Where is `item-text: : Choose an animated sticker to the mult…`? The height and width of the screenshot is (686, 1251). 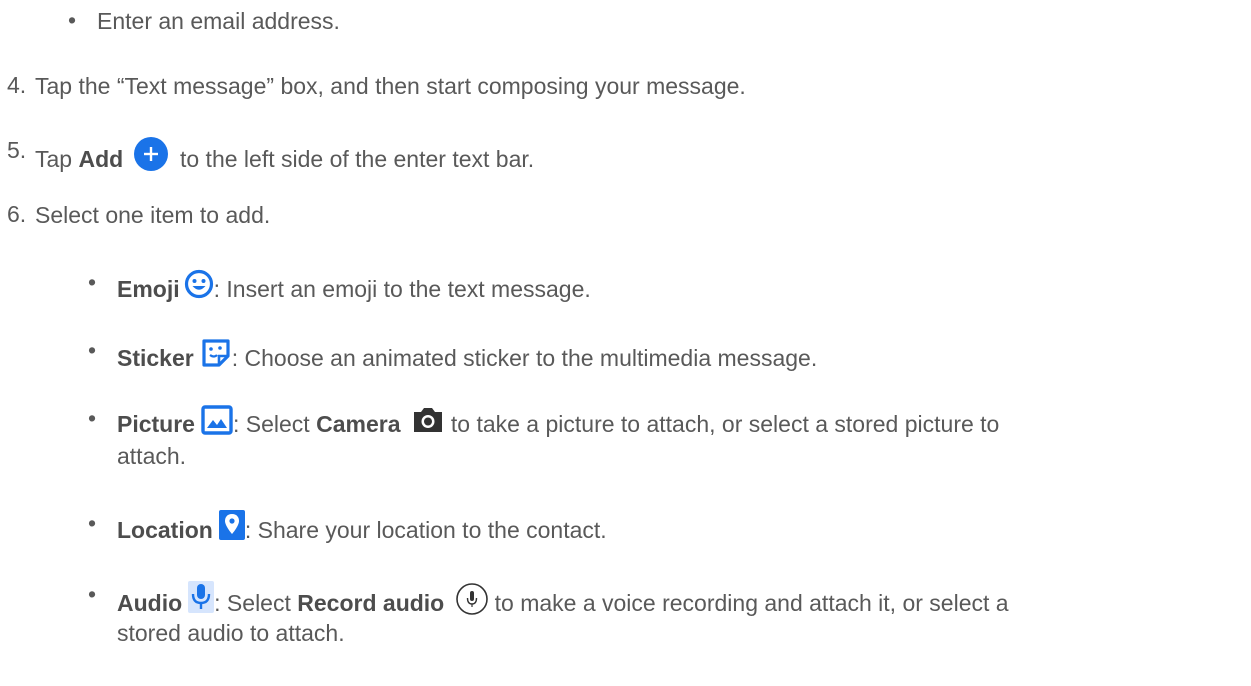 item-text: : Choose an animated sticker to the mult… is located at coordinates (524, 358).